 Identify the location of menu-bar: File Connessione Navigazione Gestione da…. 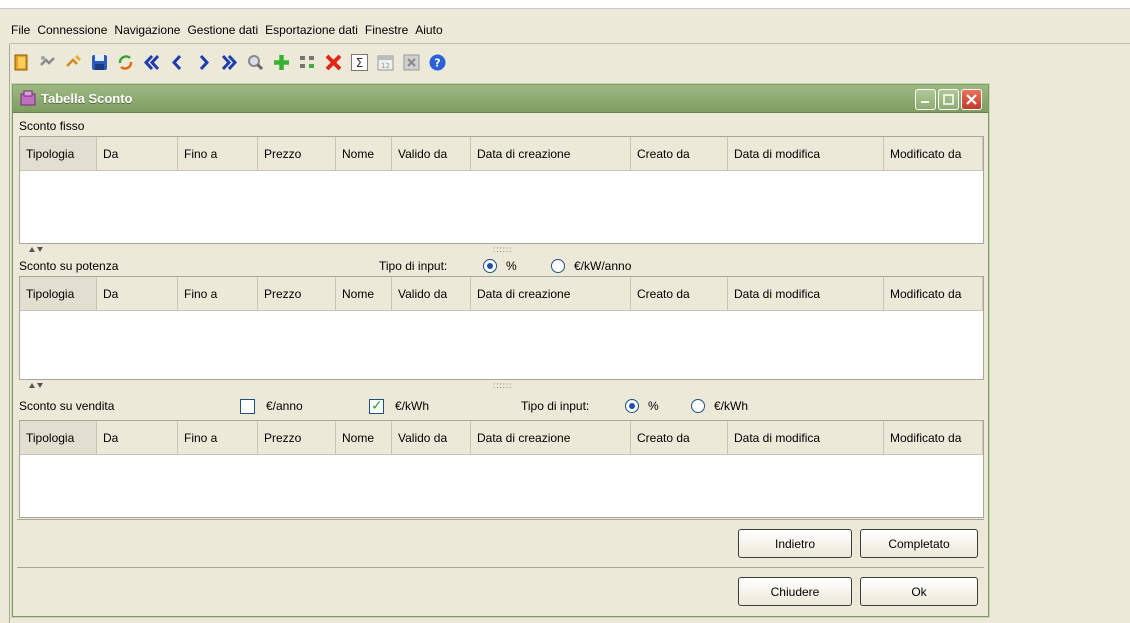
(227, 30).